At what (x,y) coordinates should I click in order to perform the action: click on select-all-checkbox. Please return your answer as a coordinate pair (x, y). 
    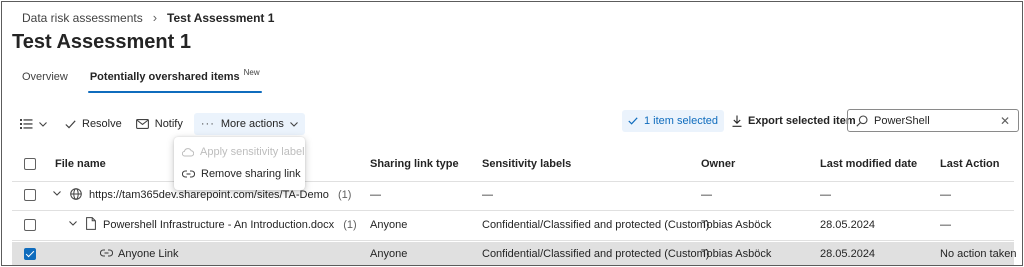
    Looking at the image, I should click on (30, 165).